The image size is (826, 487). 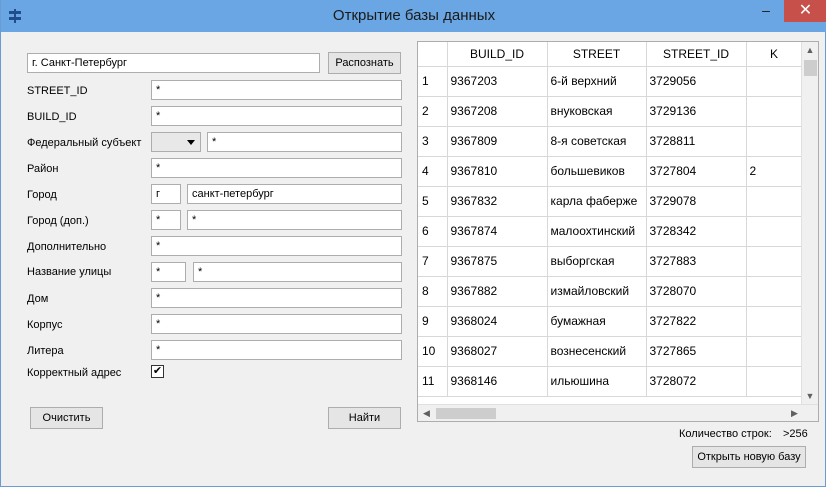 I want to click on table-row: 5 9367832 карла фаберже 3729078, so click(x=610, y=201).